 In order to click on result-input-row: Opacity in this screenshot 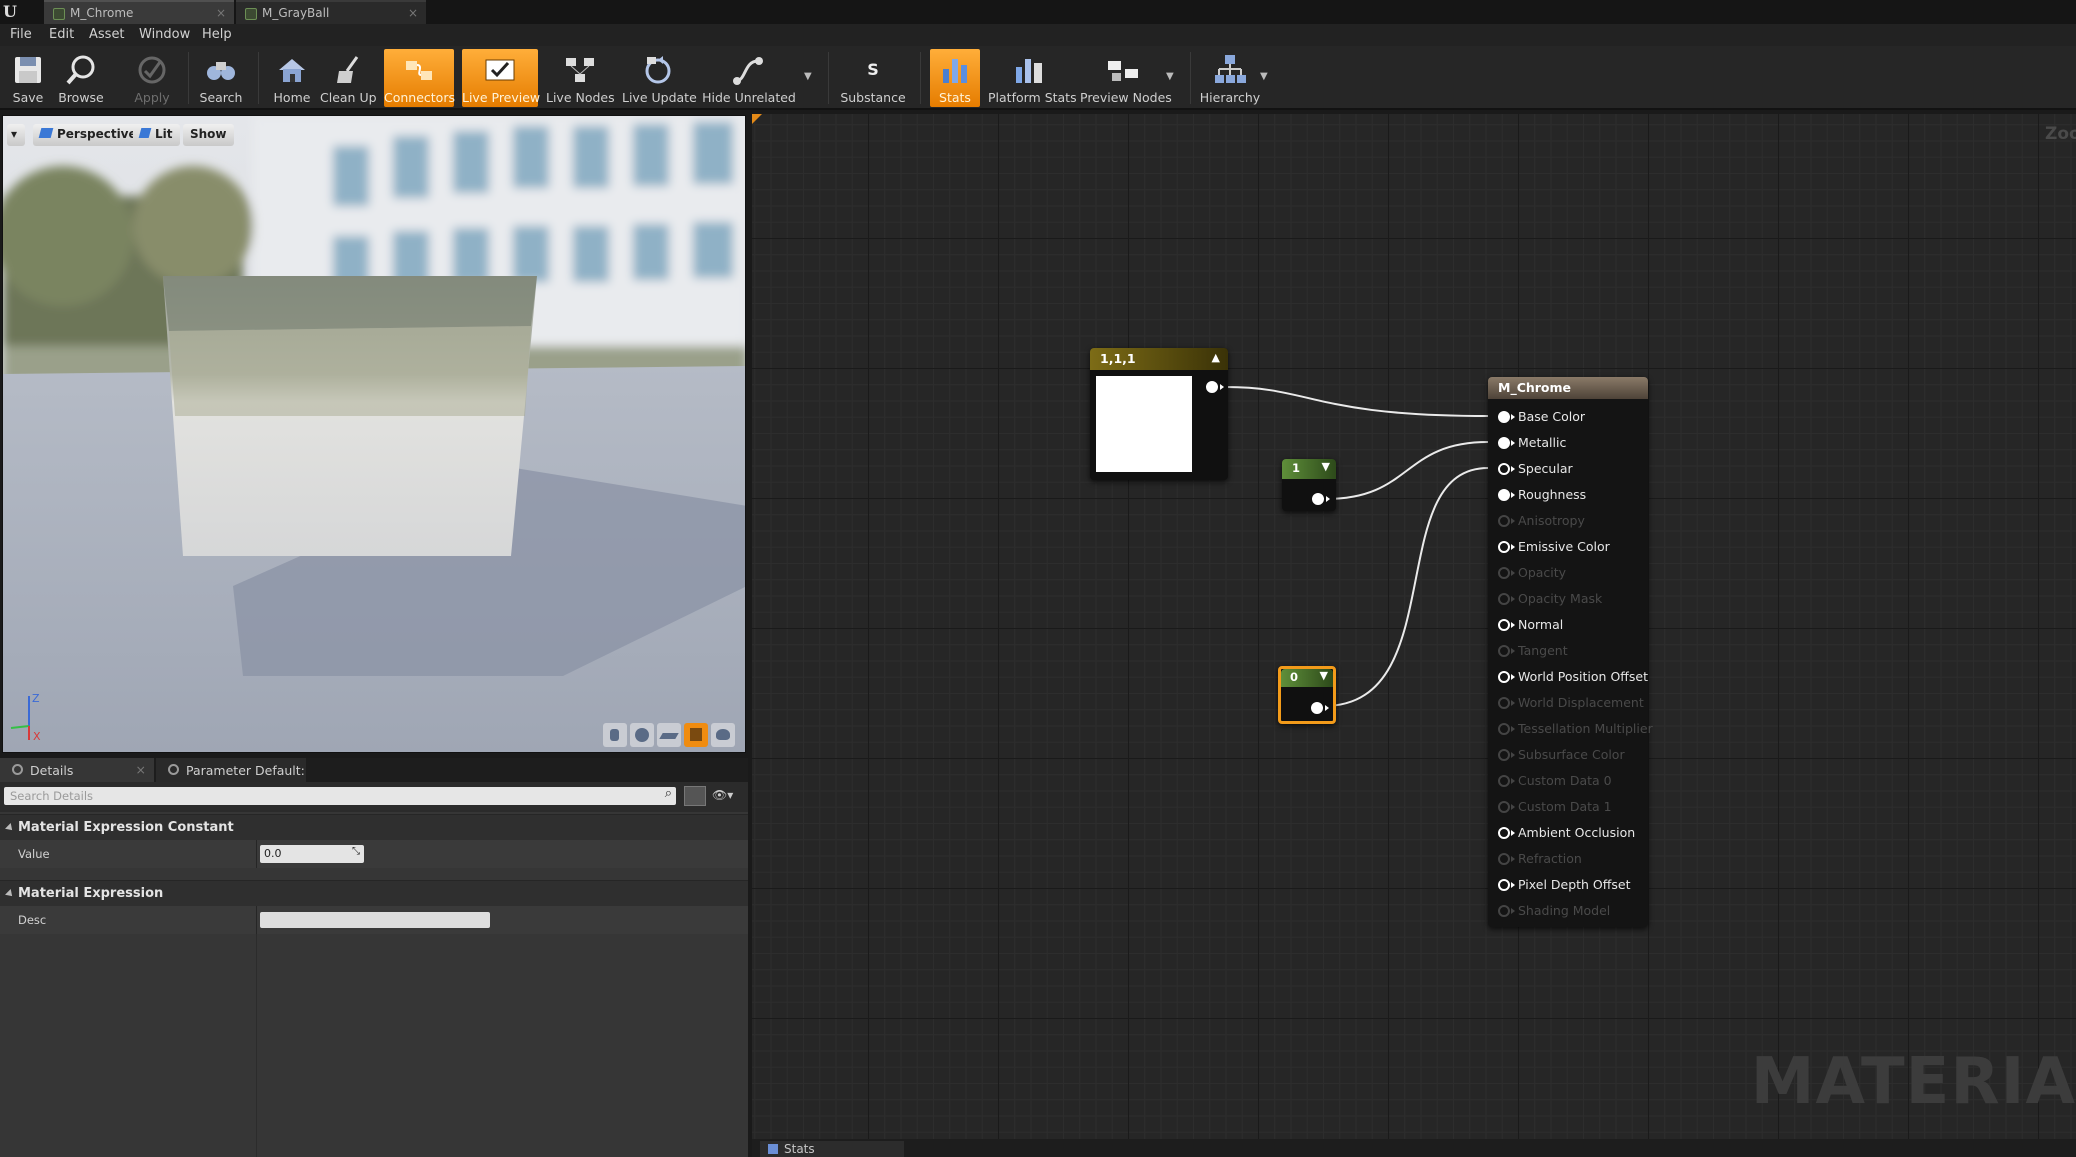, I will do `click(1568, 573)`.